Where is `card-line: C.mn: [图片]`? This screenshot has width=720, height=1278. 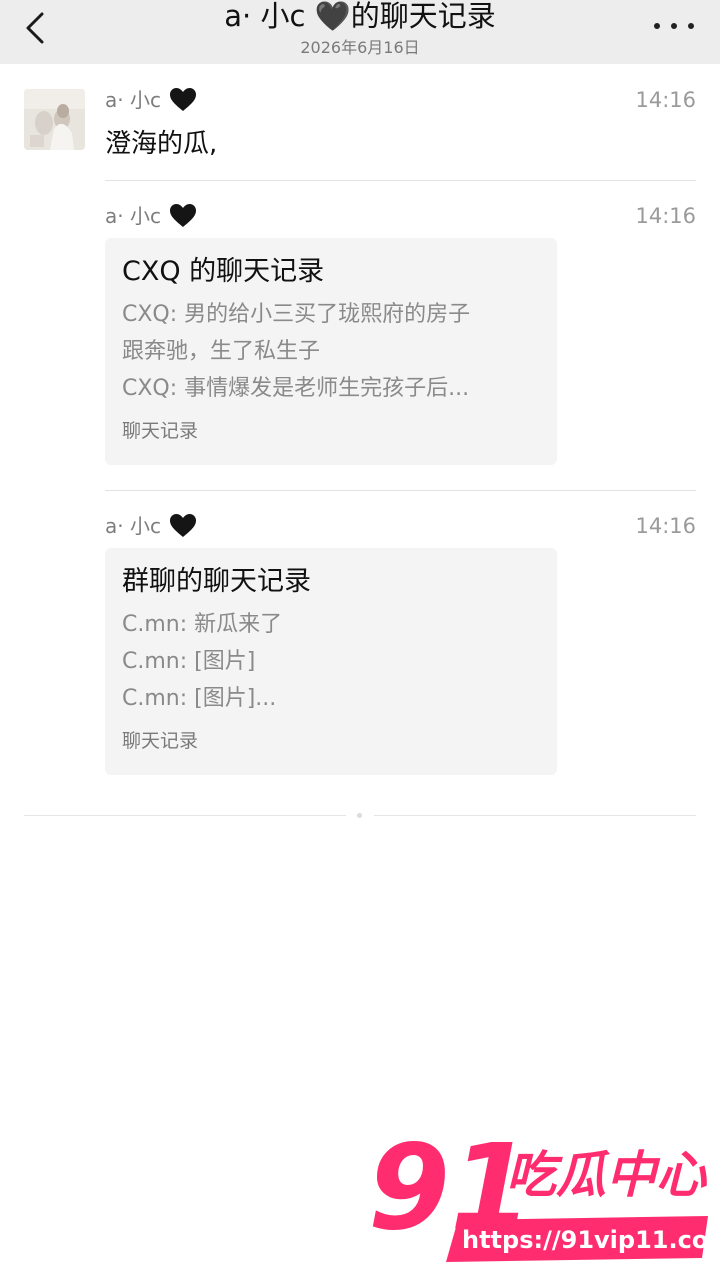 card-line: C.mn: [图片] is located at coordinates (189, 661).